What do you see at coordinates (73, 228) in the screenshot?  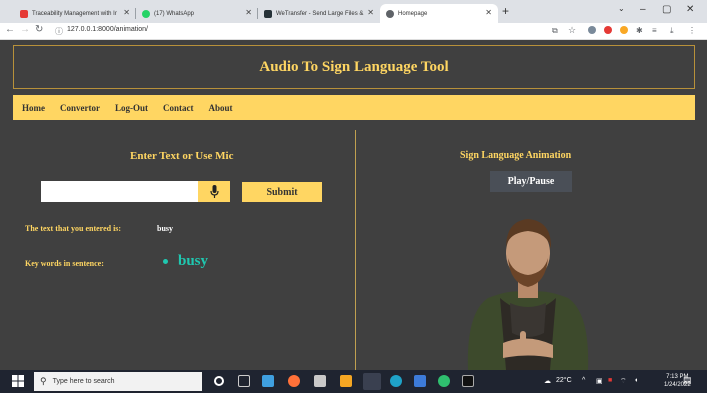 I see `entered-text-label: The text that you entered is:` at bounding box center [73, 228].